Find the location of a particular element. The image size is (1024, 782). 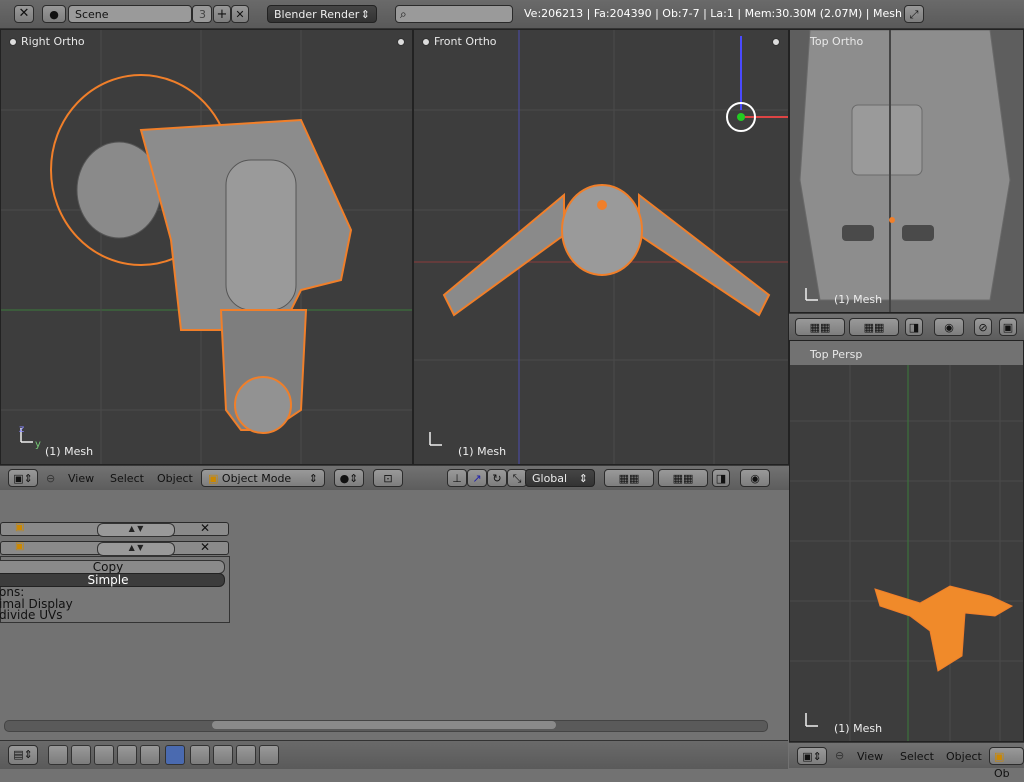

viewport-top-ortho: Top Ortho (1) Mesh is located at coordinates (906, 171).